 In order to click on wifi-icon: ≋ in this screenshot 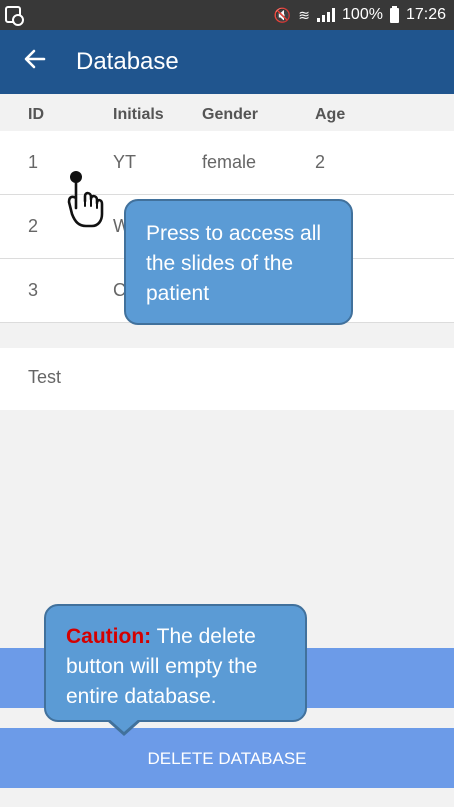, I will do `click(304, 14)`.